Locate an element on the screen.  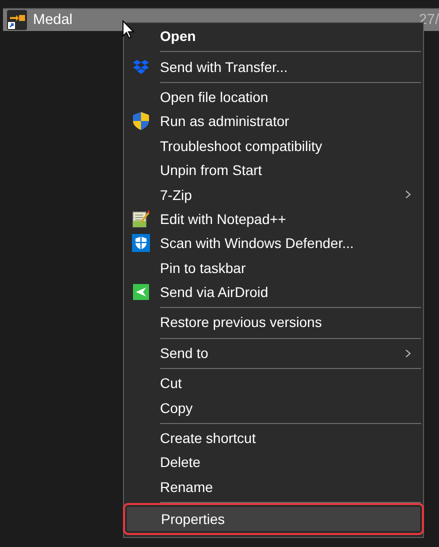
menu-item: Delete is located at coordinates (273, 462).